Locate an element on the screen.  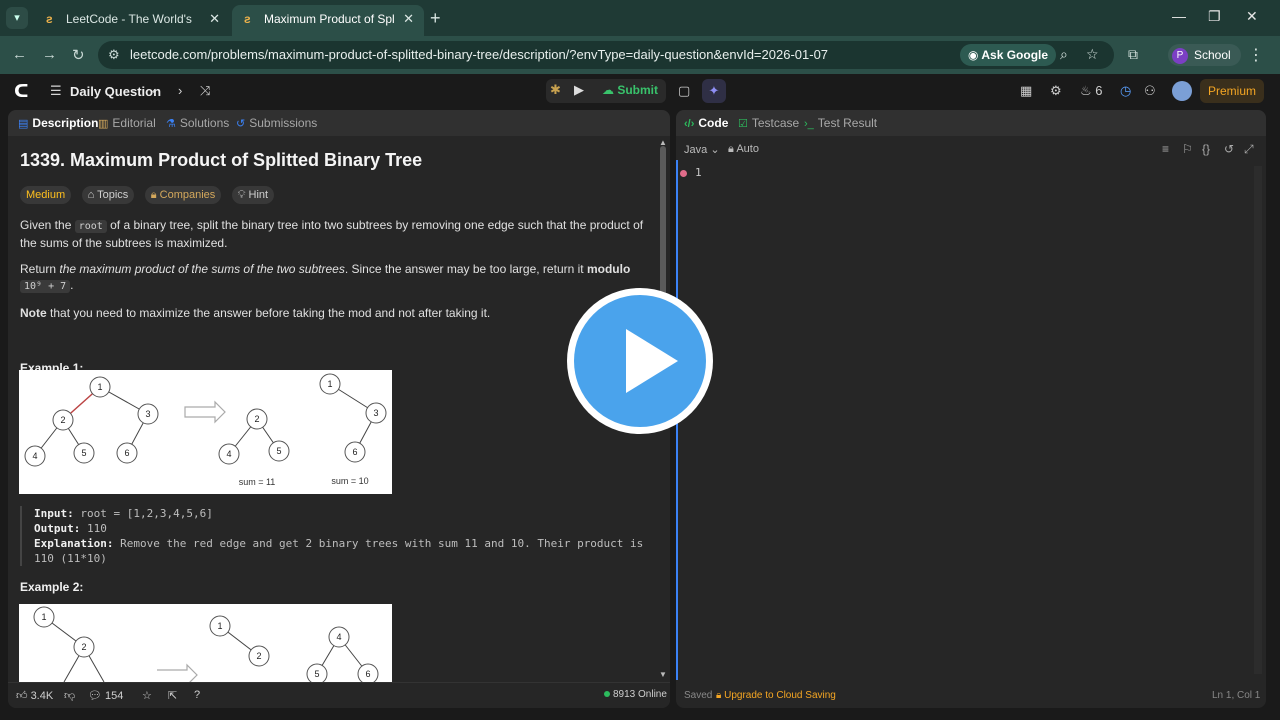
zoom-search-icon: ⌕ is located at coordinates (1064, 54).